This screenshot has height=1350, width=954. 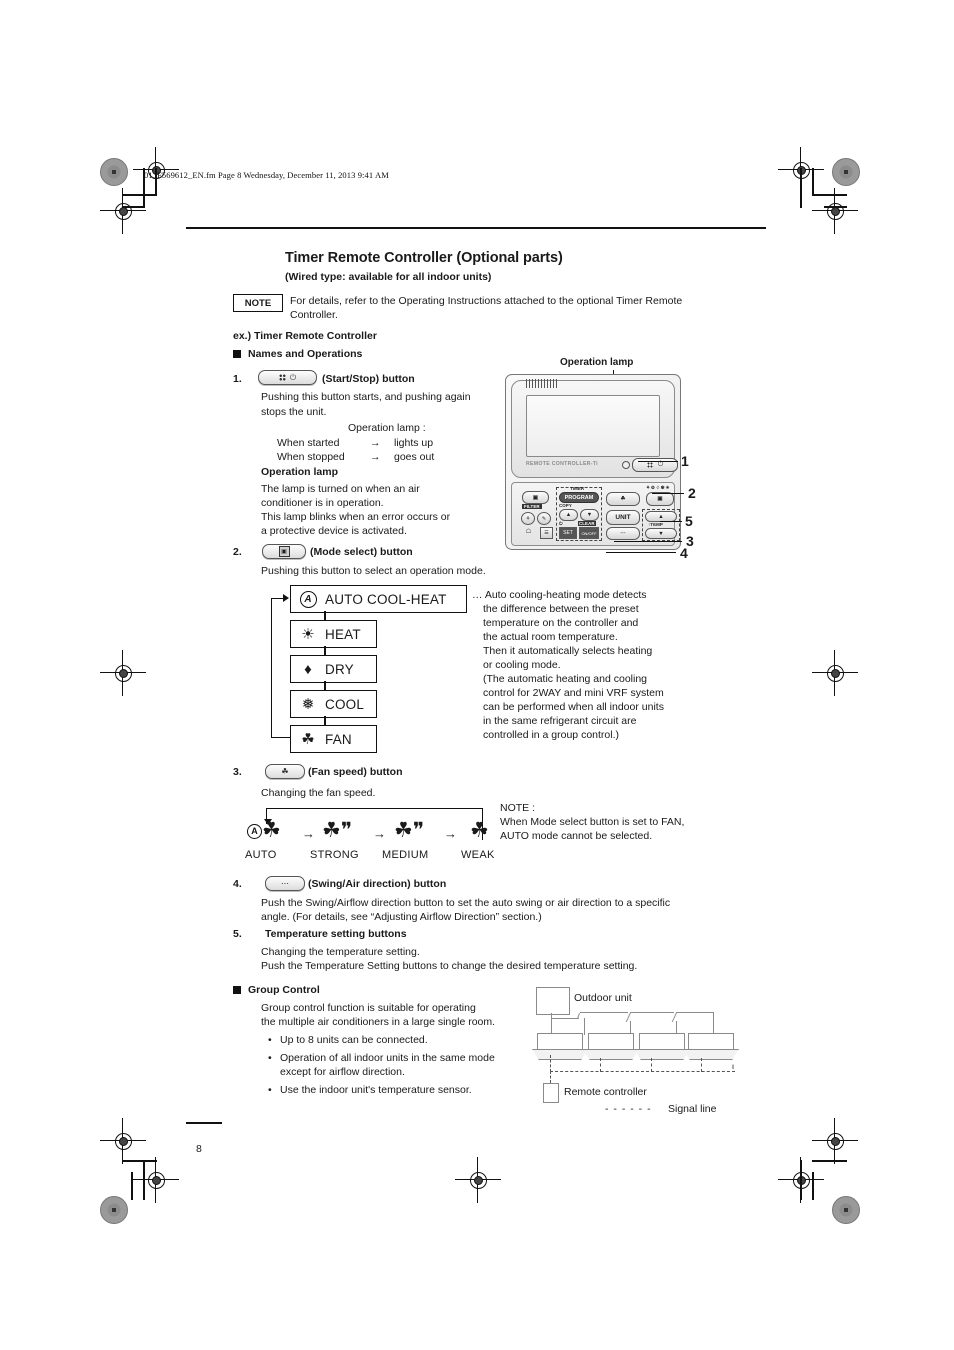 What do you see at coordinates (343, 634) in the screenshot?
I see `mode-label-heat: HEAT` at bounding box center [343, 634].